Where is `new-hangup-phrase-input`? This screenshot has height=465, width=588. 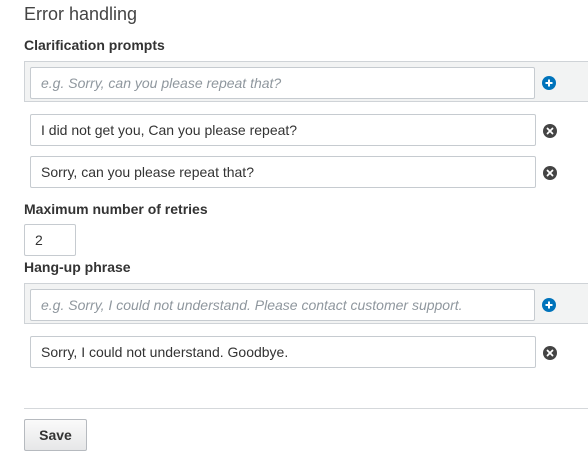
new-hangup-phrase-input is located at coordinates (282, 305).